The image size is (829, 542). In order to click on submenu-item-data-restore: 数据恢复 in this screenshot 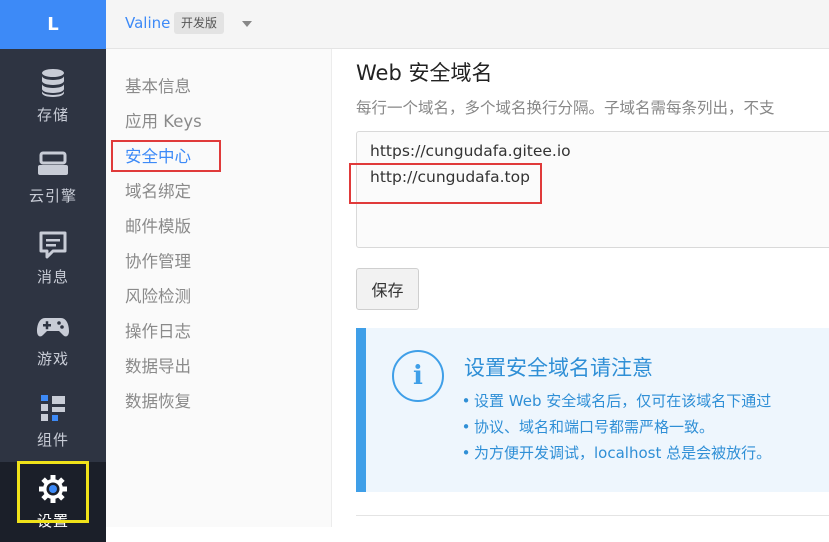, I will do `click(158, 400)`.